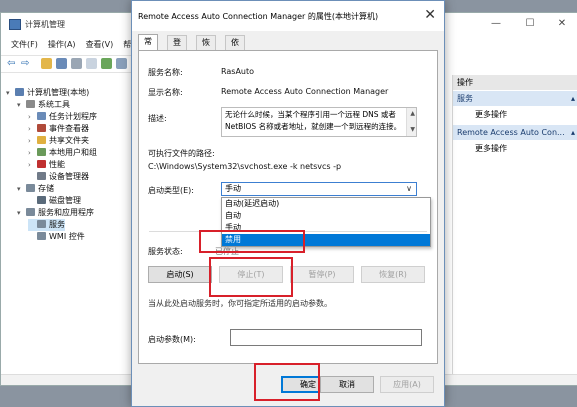 The image size is (577, 407). What do you see at coordinates (148, 47) in the screenshot?
I see `tab-general: 常规` at bounding box center [148, 47].